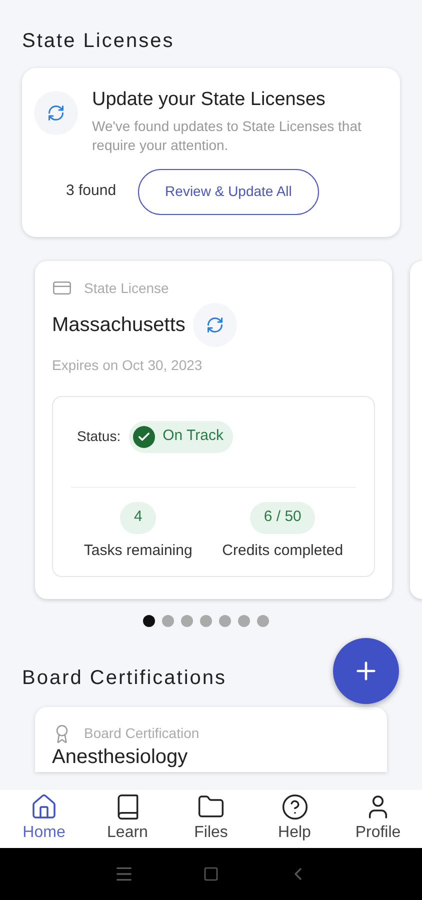 The height and width of the screenshot is (900, 422). I want to click on status-badge: On Track, so click(181, 436).